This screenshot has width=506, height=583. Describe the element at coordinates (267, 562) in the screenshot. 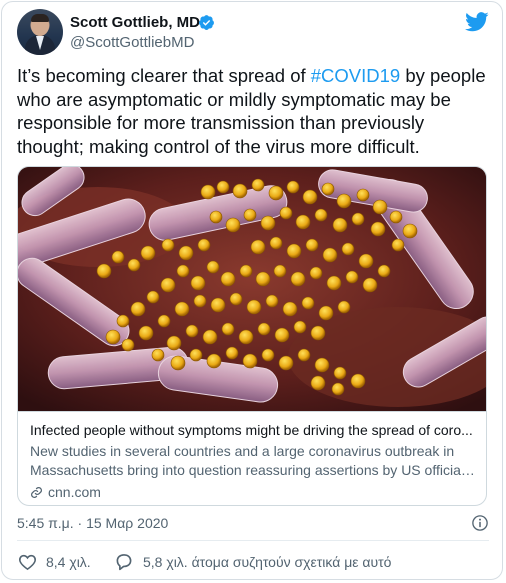

I see `reply-count-text: 5,8 χιλ. άτομα συζητούν σχετικά με αυτό` at that location.